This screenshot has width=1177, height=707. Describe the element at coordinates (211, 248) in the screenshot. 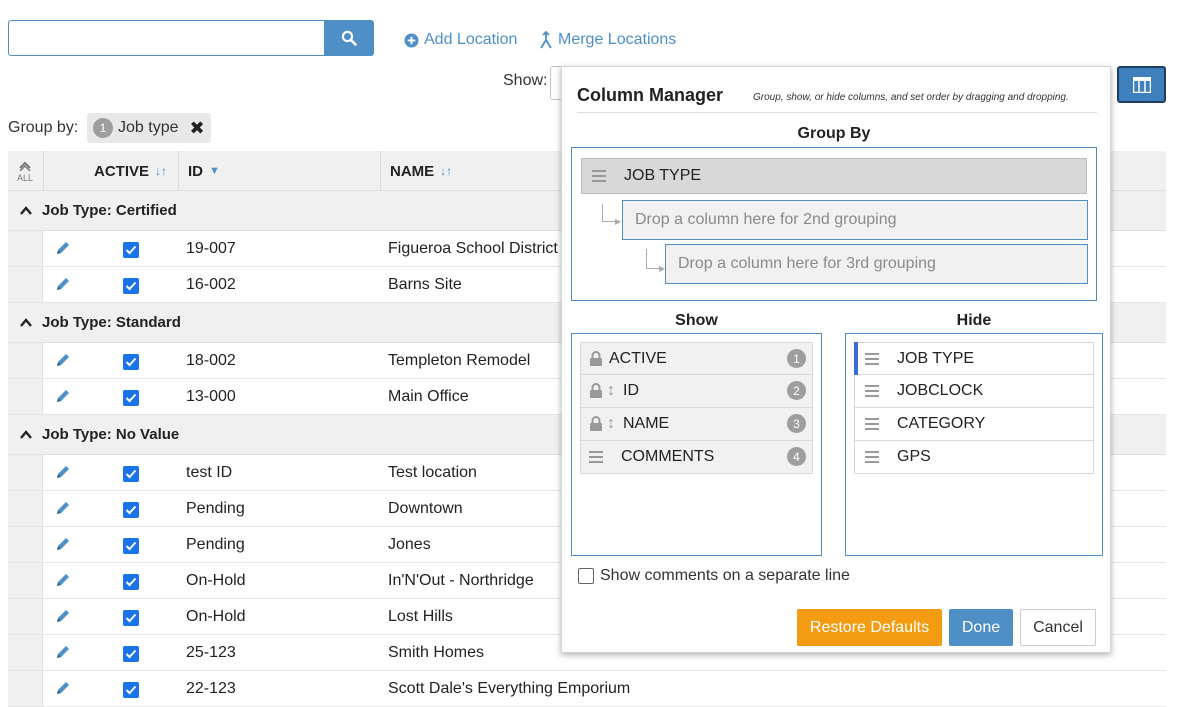

I see `cell-id: 19-007` at that location.